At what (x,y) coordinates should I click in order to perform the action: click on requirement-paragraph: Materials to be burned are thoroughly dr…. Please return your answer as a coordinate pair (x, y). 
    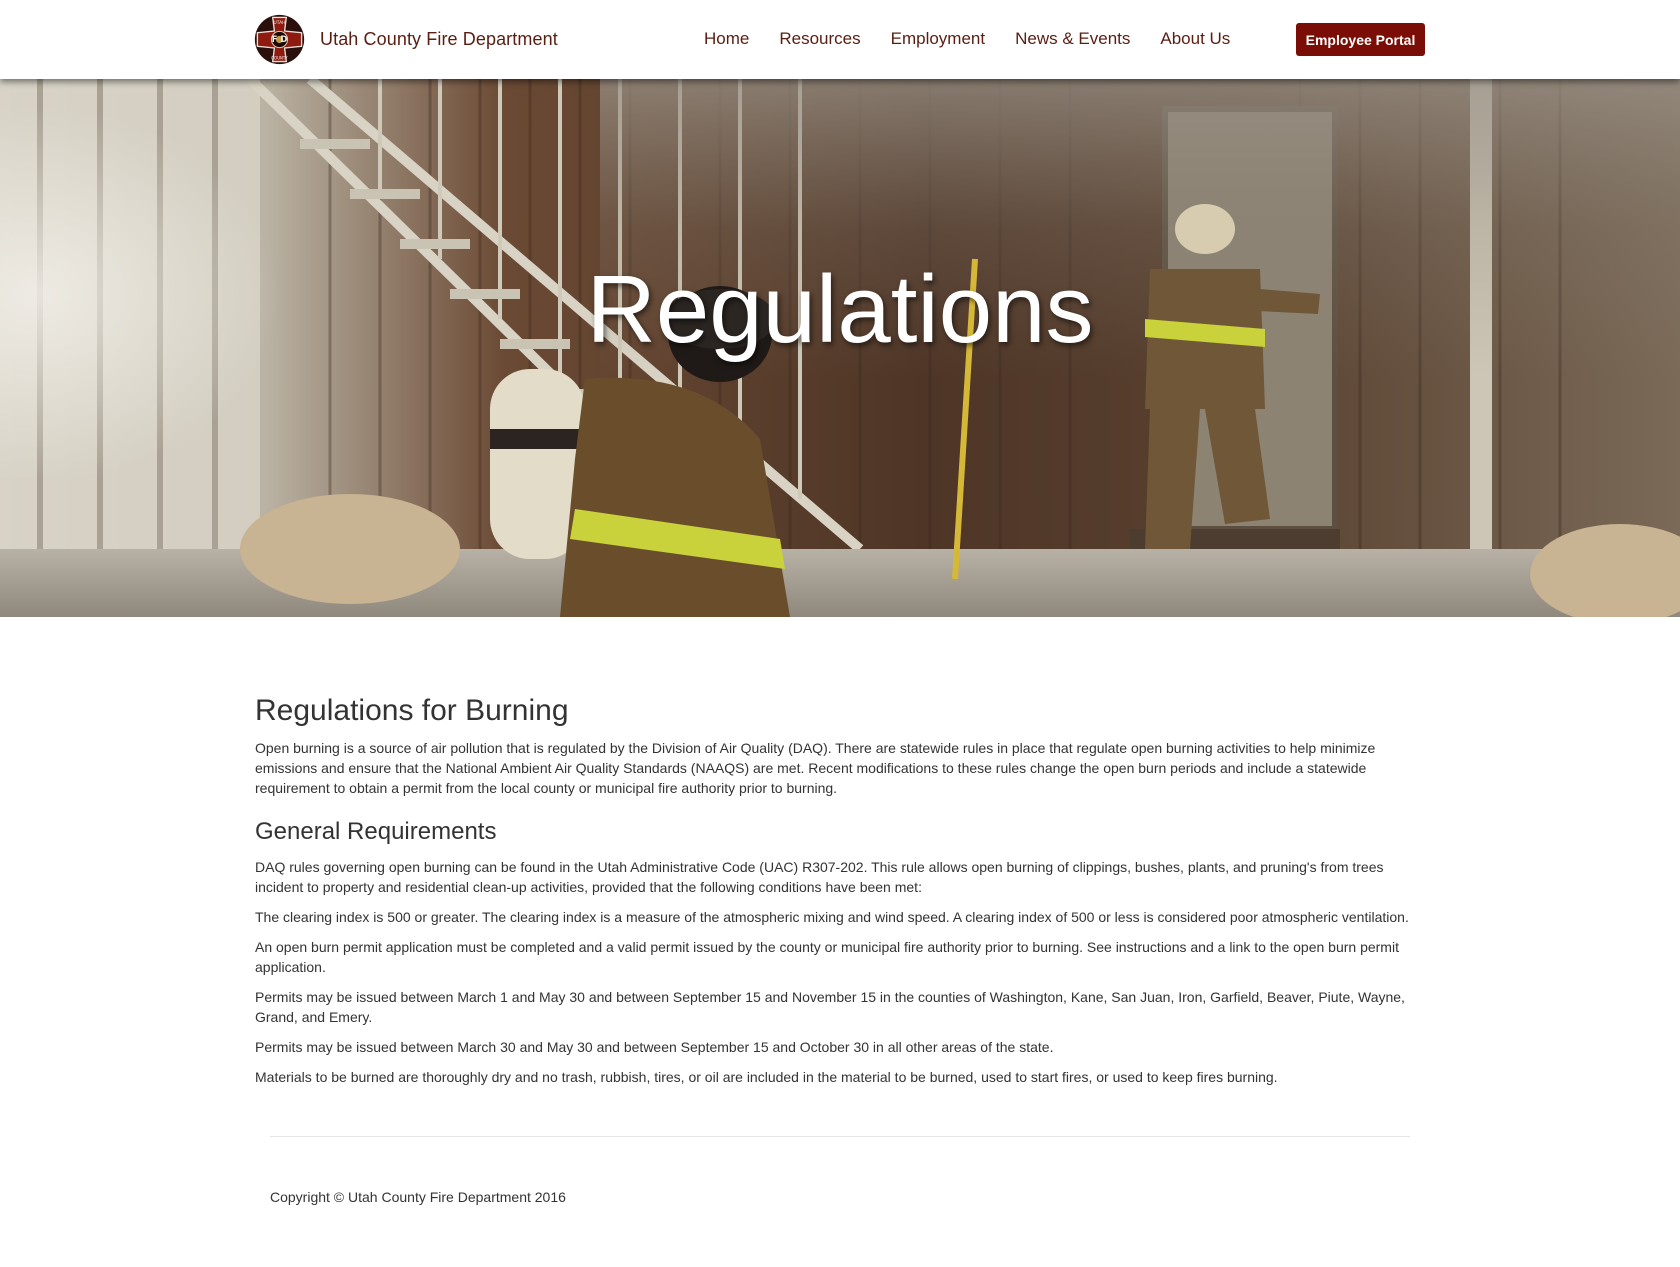
    Looking at the image, I should click on (766, 1077).